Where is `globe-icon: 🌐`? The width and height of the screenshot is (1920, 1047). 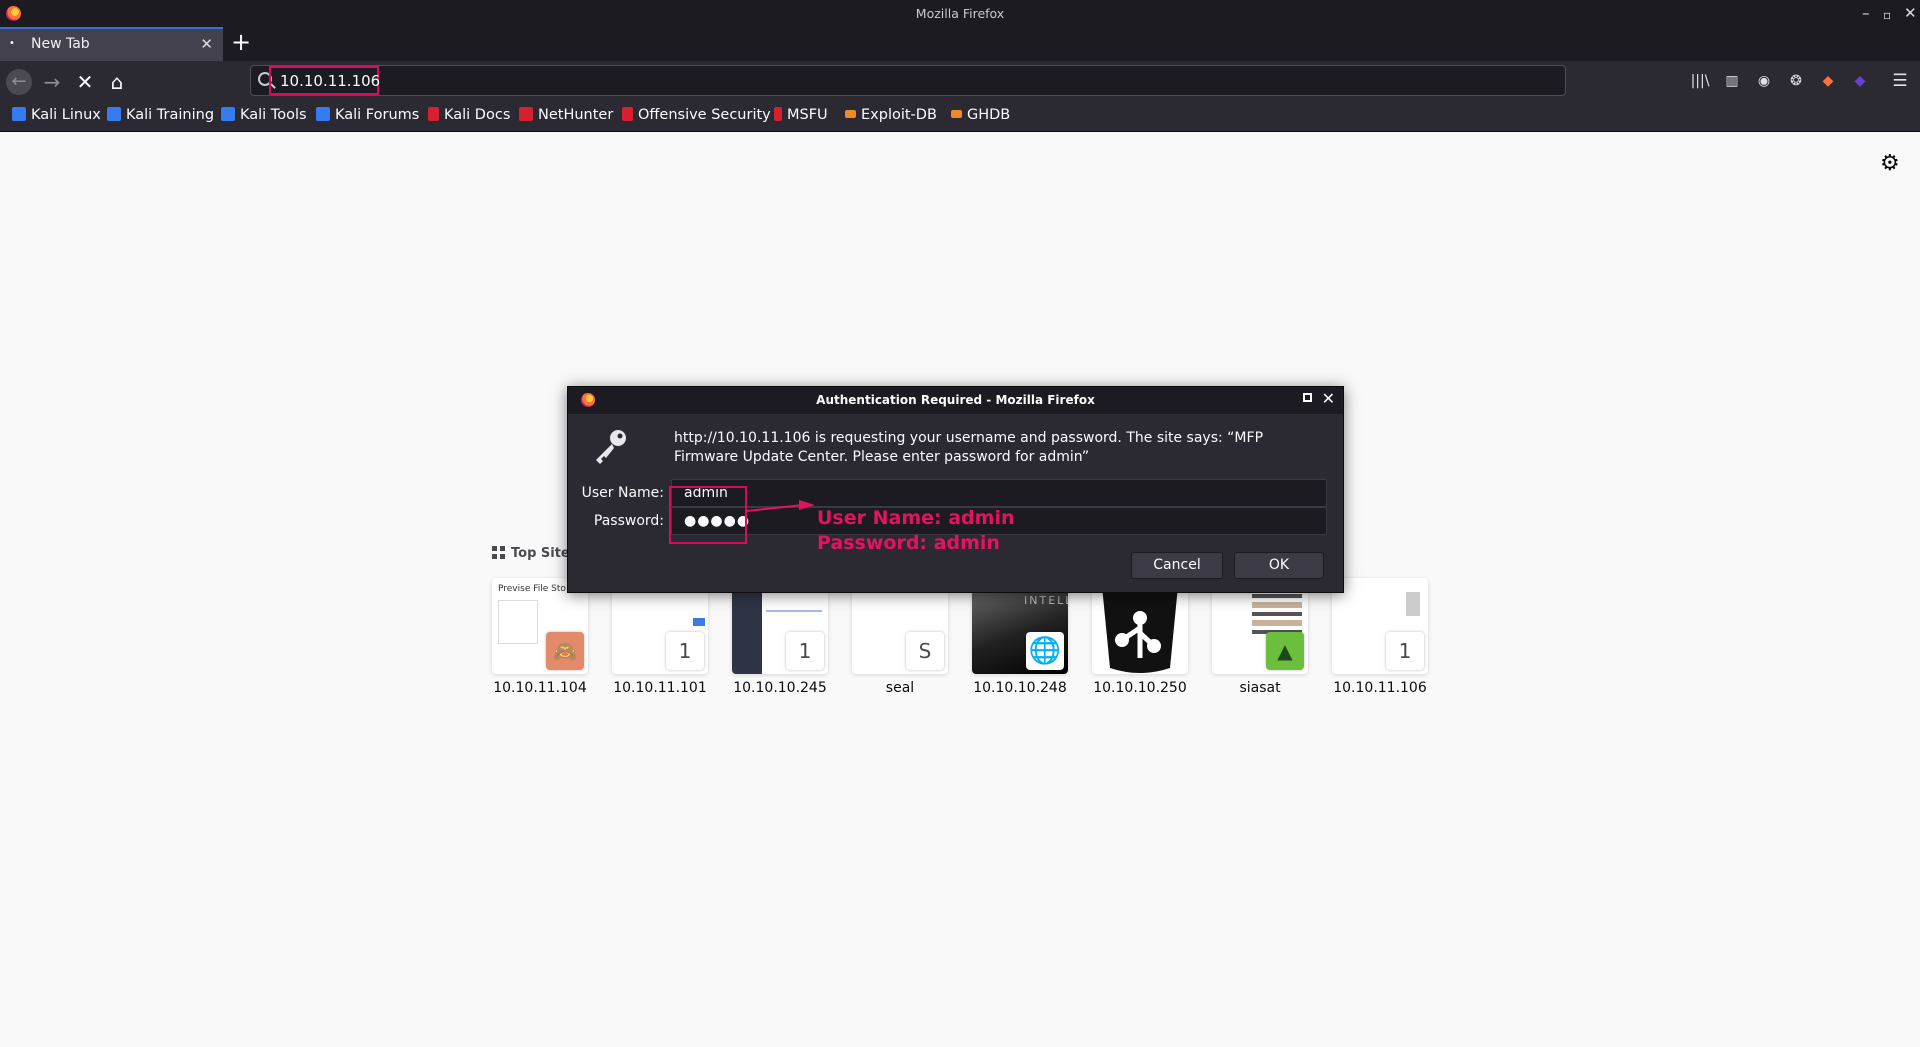 globe-icon: 🌐 is located at coordinates (1045, 651).